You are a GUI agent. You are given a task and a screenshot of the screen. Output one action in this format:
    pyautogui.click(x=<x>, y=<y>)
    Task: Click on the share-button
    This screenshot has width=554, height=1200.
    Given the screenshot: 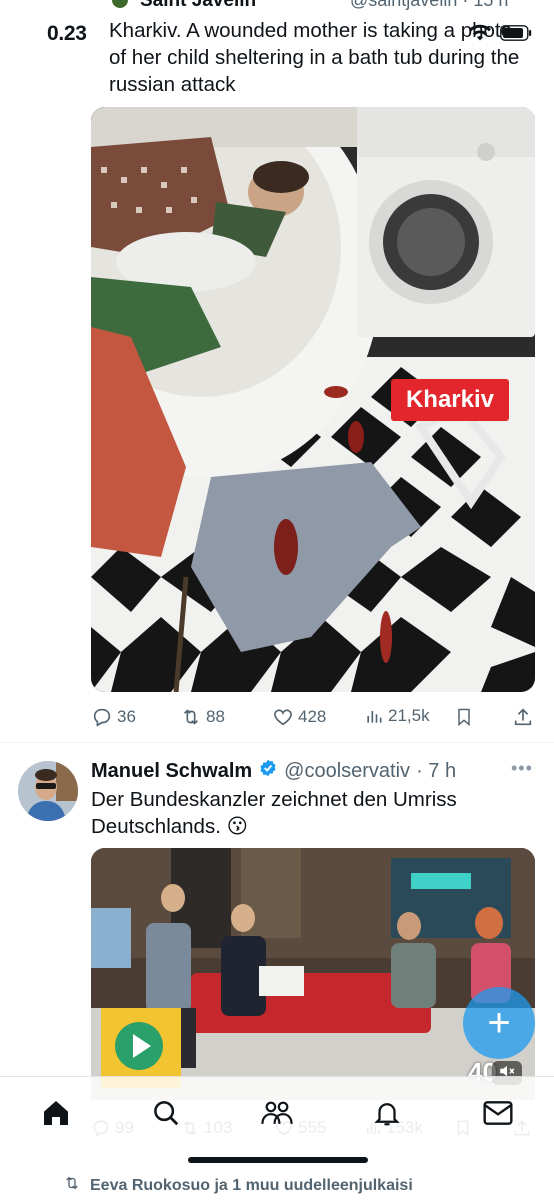 What is the action you would take?
    pyautogui.click(x=523, y=717)
    